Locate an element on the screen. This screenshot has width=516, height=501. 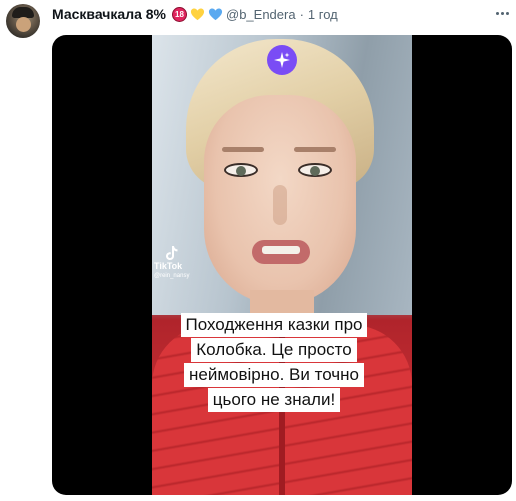
more-options-icon is located at coordinates (502, 13).